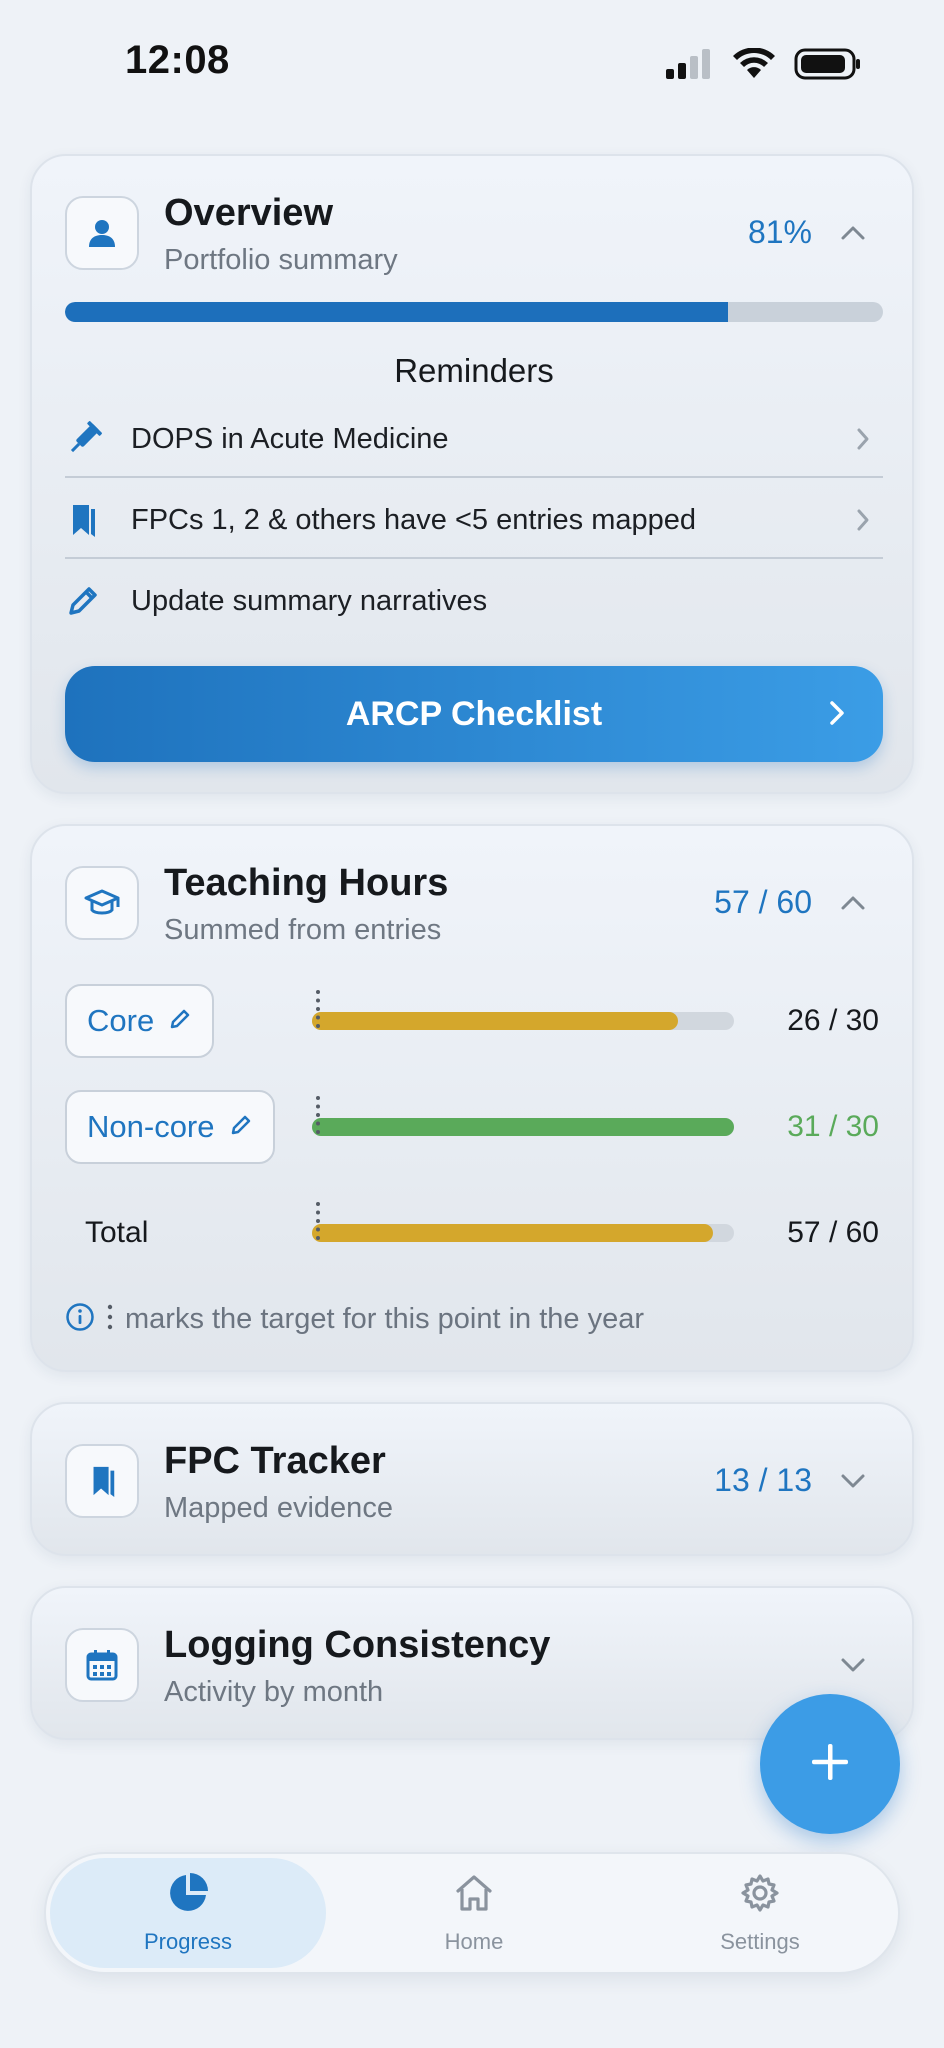 This screenshot has height=2048, width=944. I want to click on arcp-checklist-button: ARCP Checklist, so click(474, 714).